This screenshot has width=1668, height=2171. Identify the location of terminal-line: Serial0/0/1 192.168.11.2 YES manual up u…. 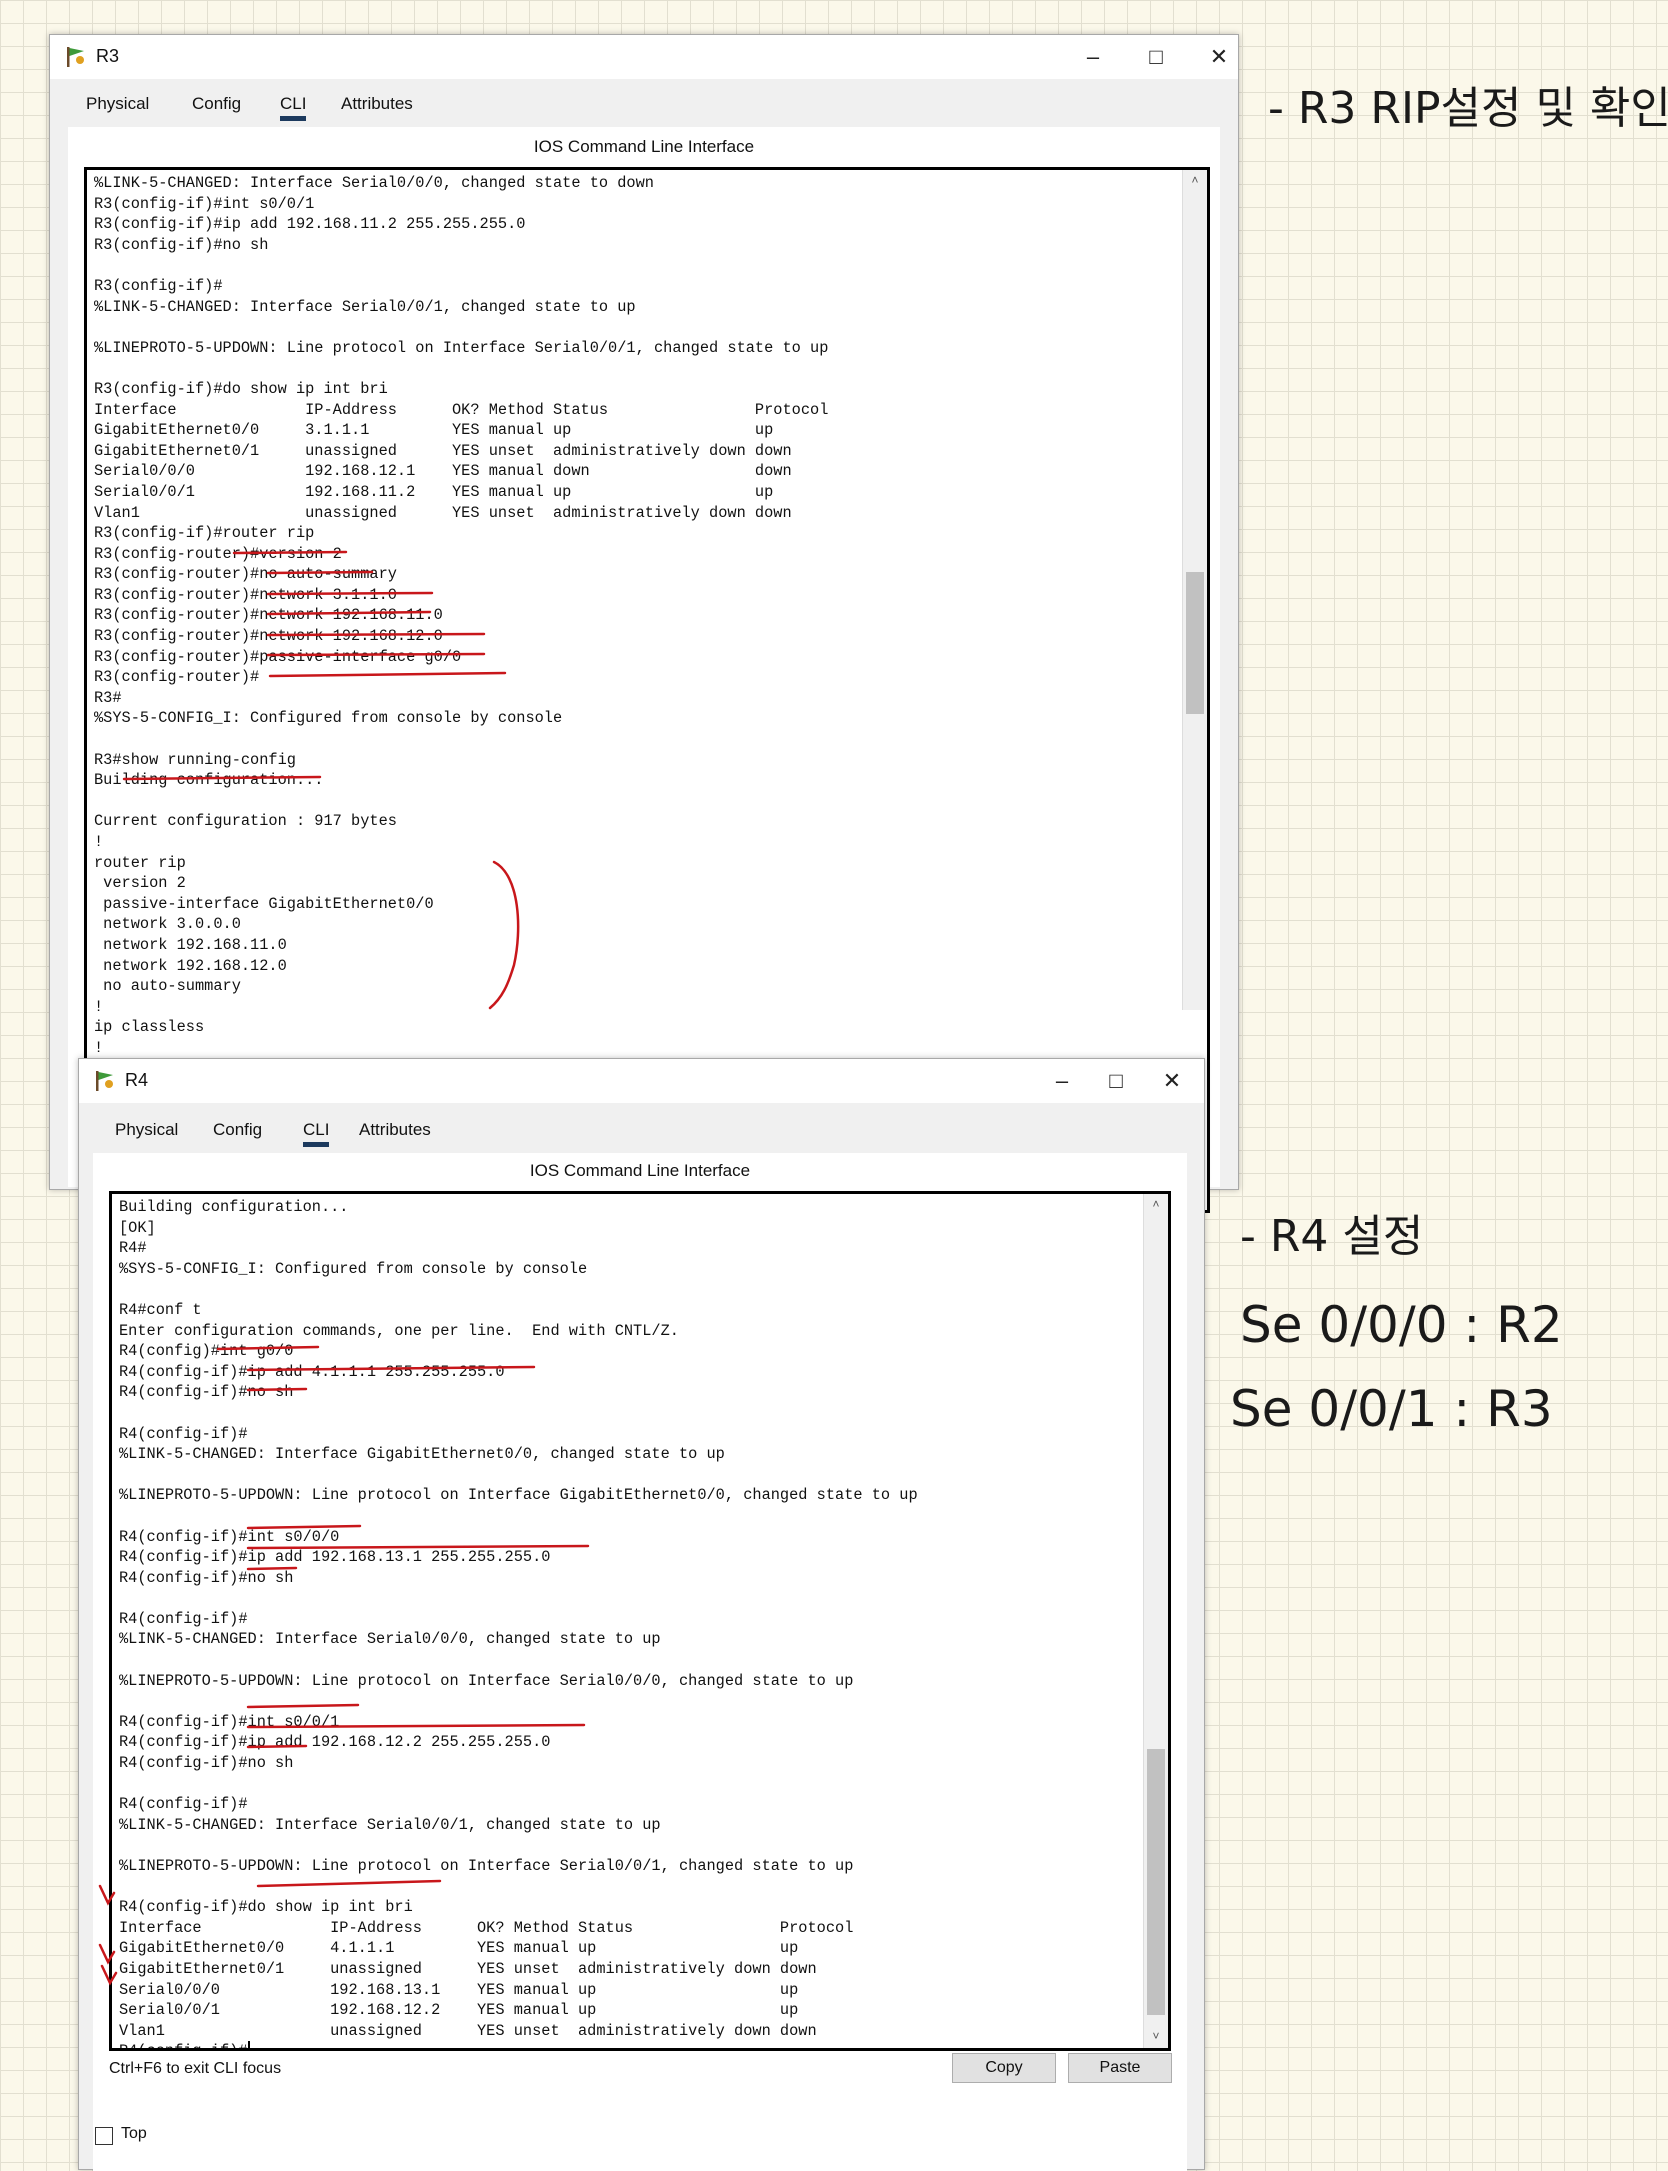
(434, 491).